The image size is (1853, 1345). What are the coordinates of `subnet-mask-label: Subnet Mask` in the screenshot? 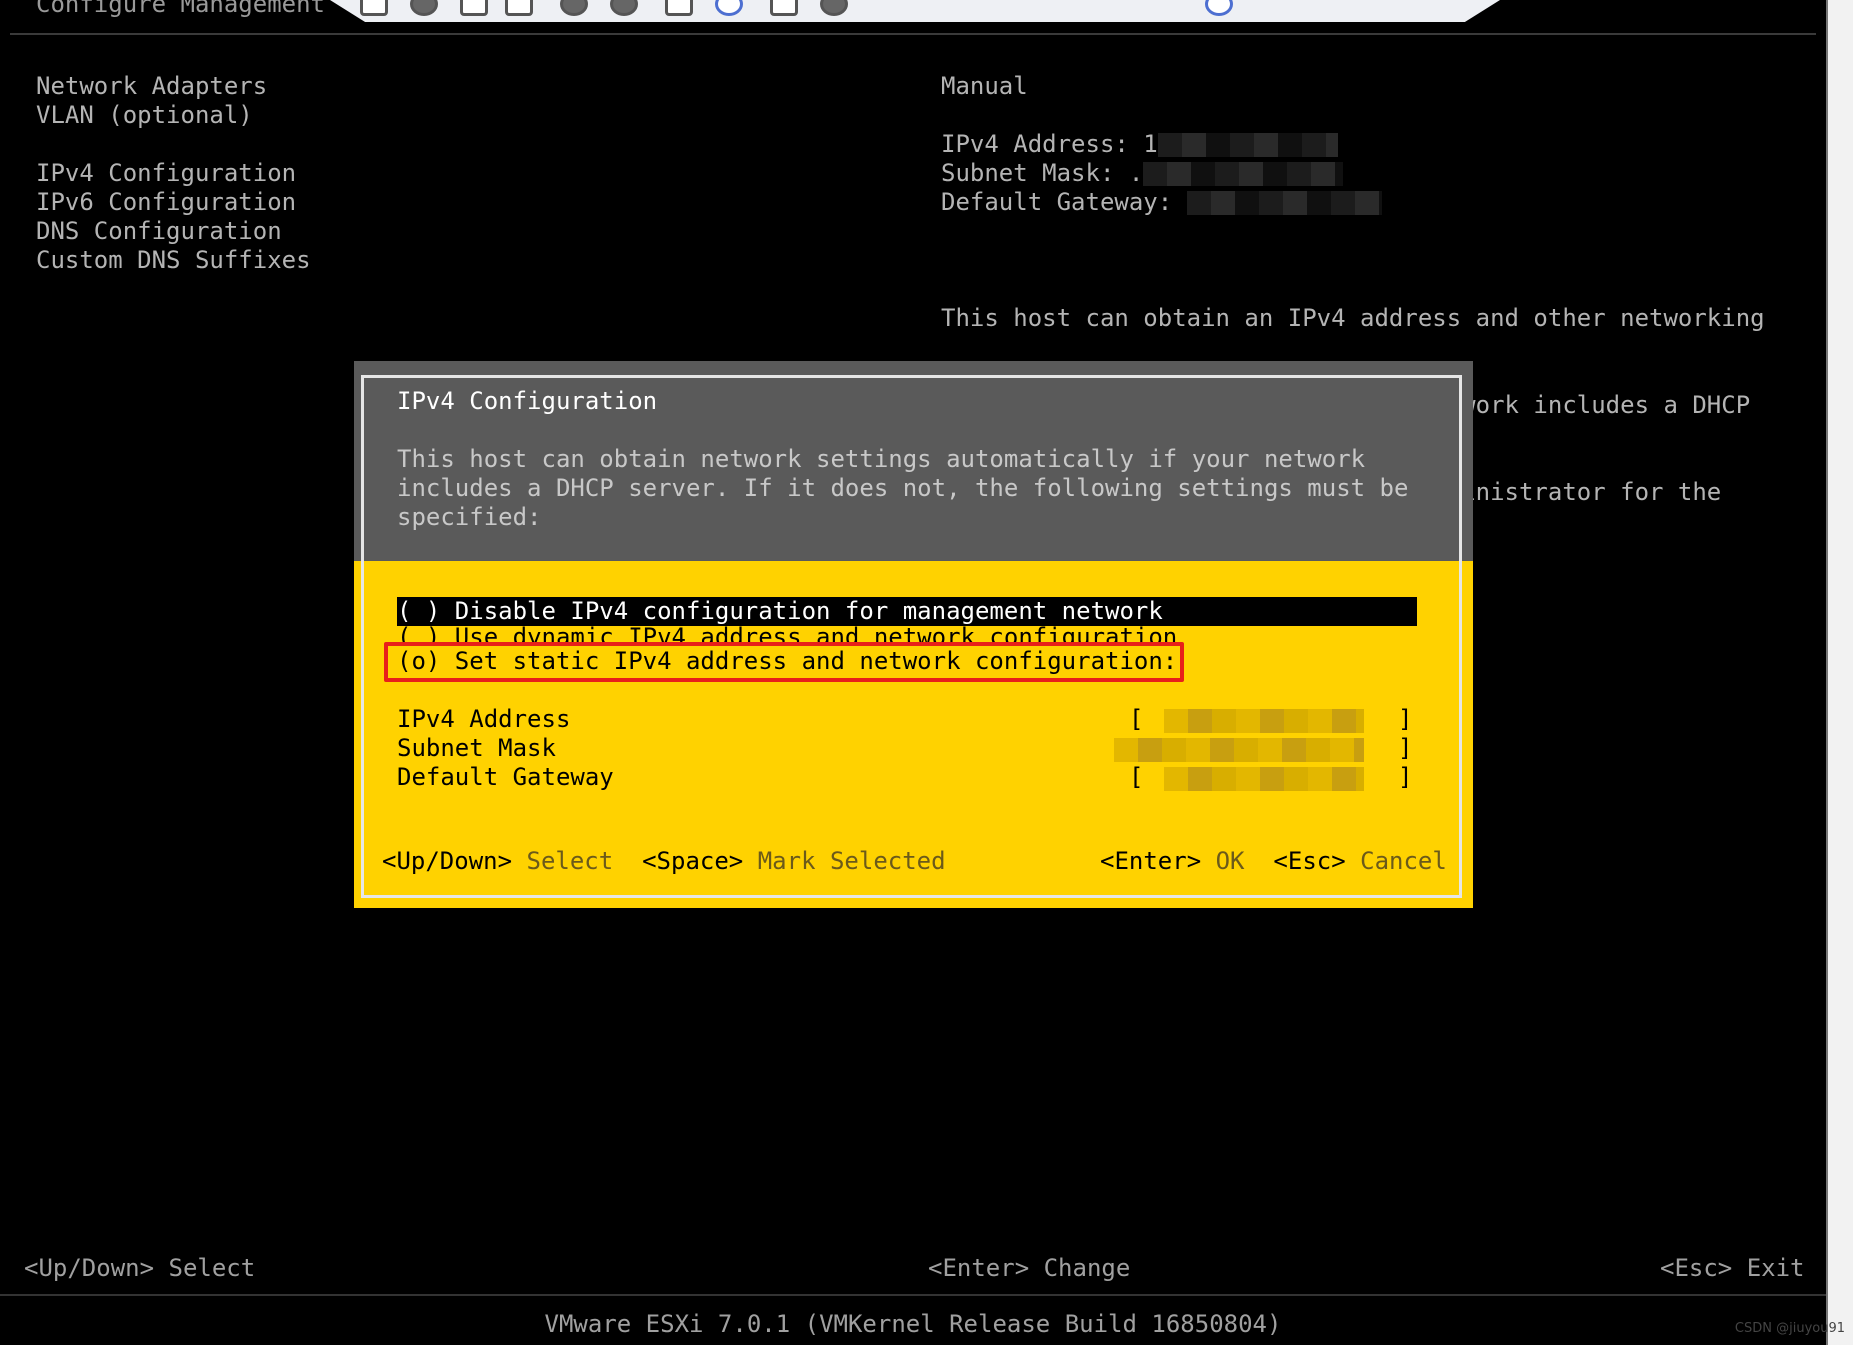 It's located at (476, 748).